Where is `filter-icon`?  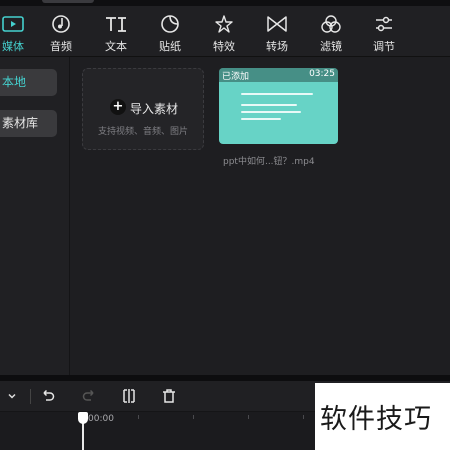
filter-icon is located at coordinates (331, 24).